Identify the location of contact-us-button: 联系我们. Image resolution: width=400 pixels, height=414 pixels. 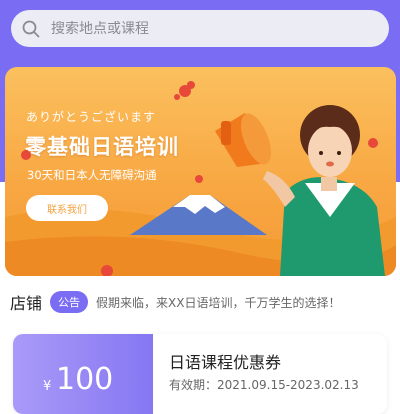
(67, 208).